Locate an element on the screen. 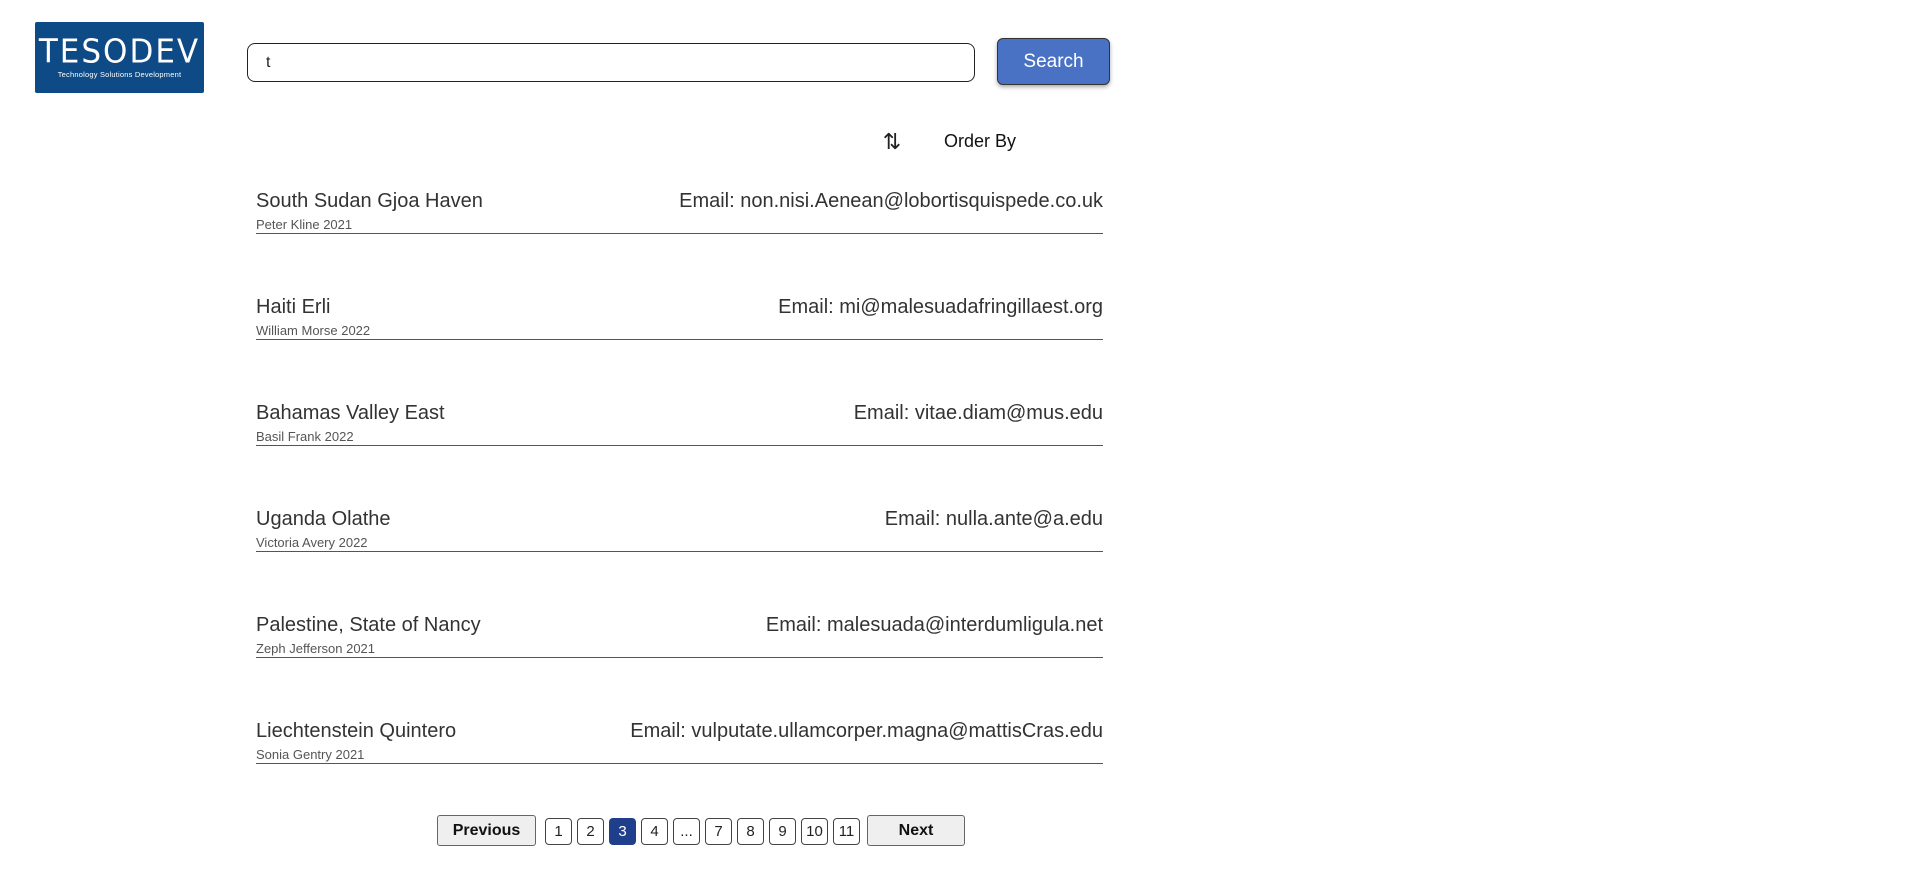 Image resolution: width=1907 pixels, height=889 pixels. page-button-7: 7 is located at coordinates (718, 831).